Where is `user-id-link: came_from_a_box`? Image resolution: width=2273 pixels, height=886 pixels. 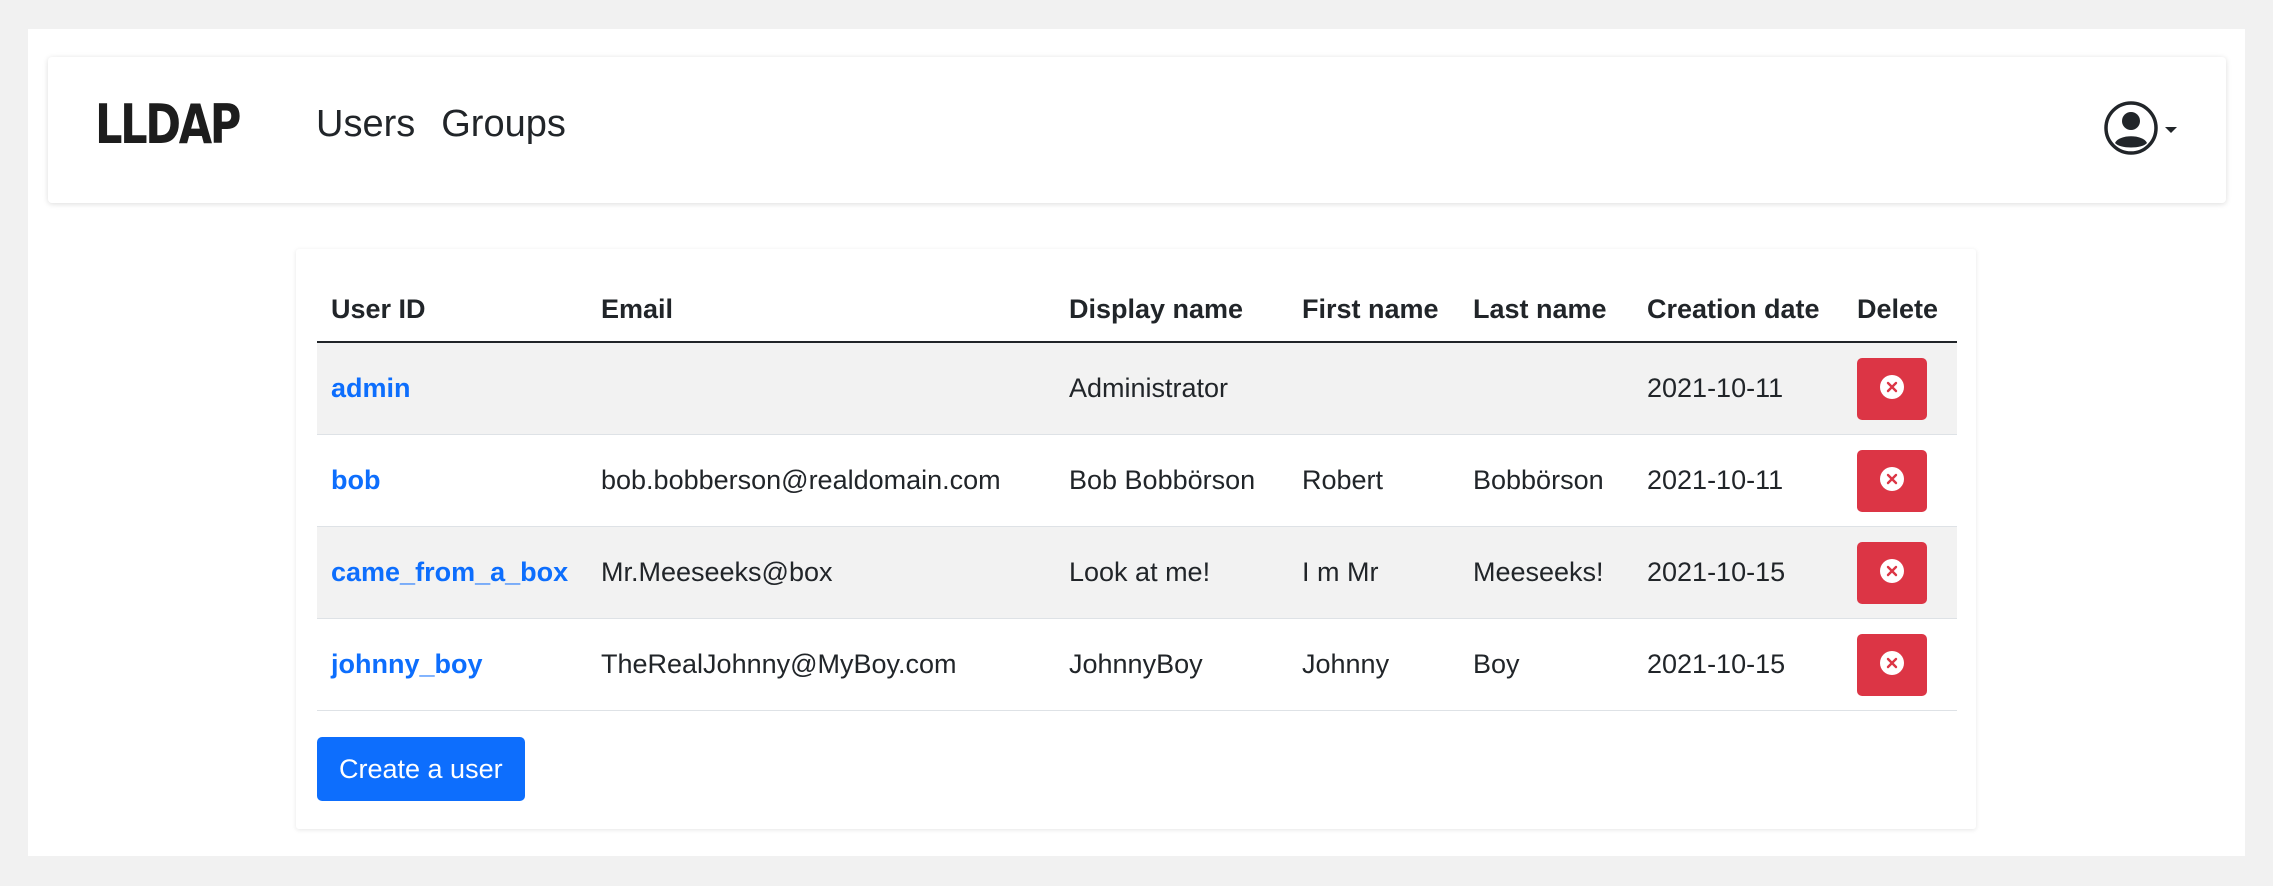 user-id-link: came_from_a_box is located at coordinates (449, 572).